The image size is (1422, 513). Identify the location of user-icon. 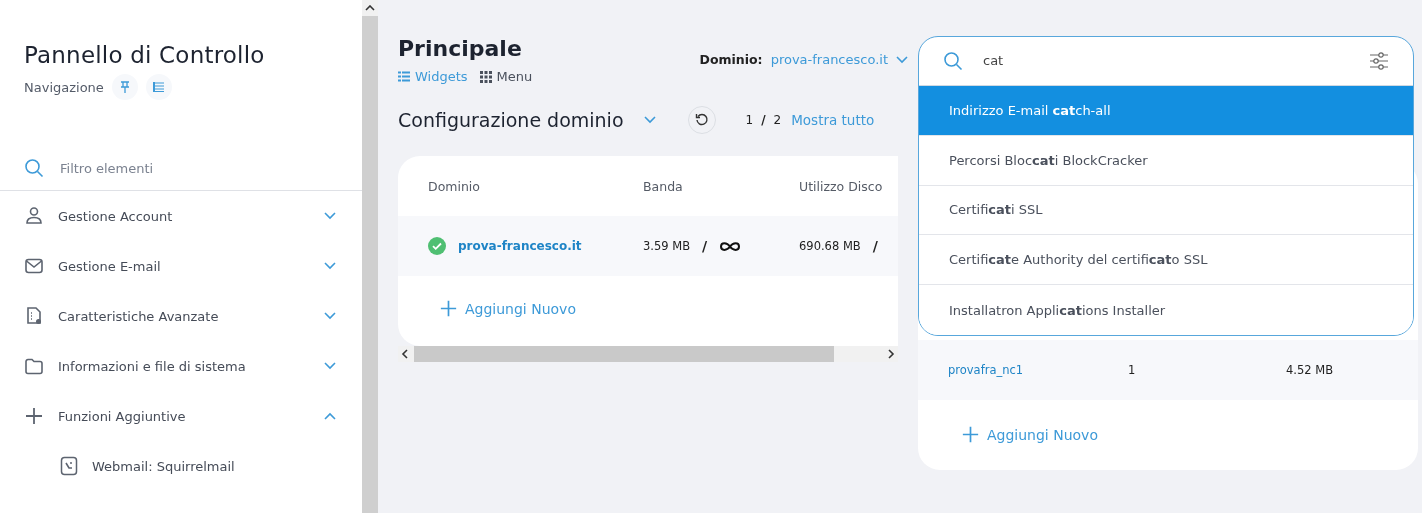
(34, 216).